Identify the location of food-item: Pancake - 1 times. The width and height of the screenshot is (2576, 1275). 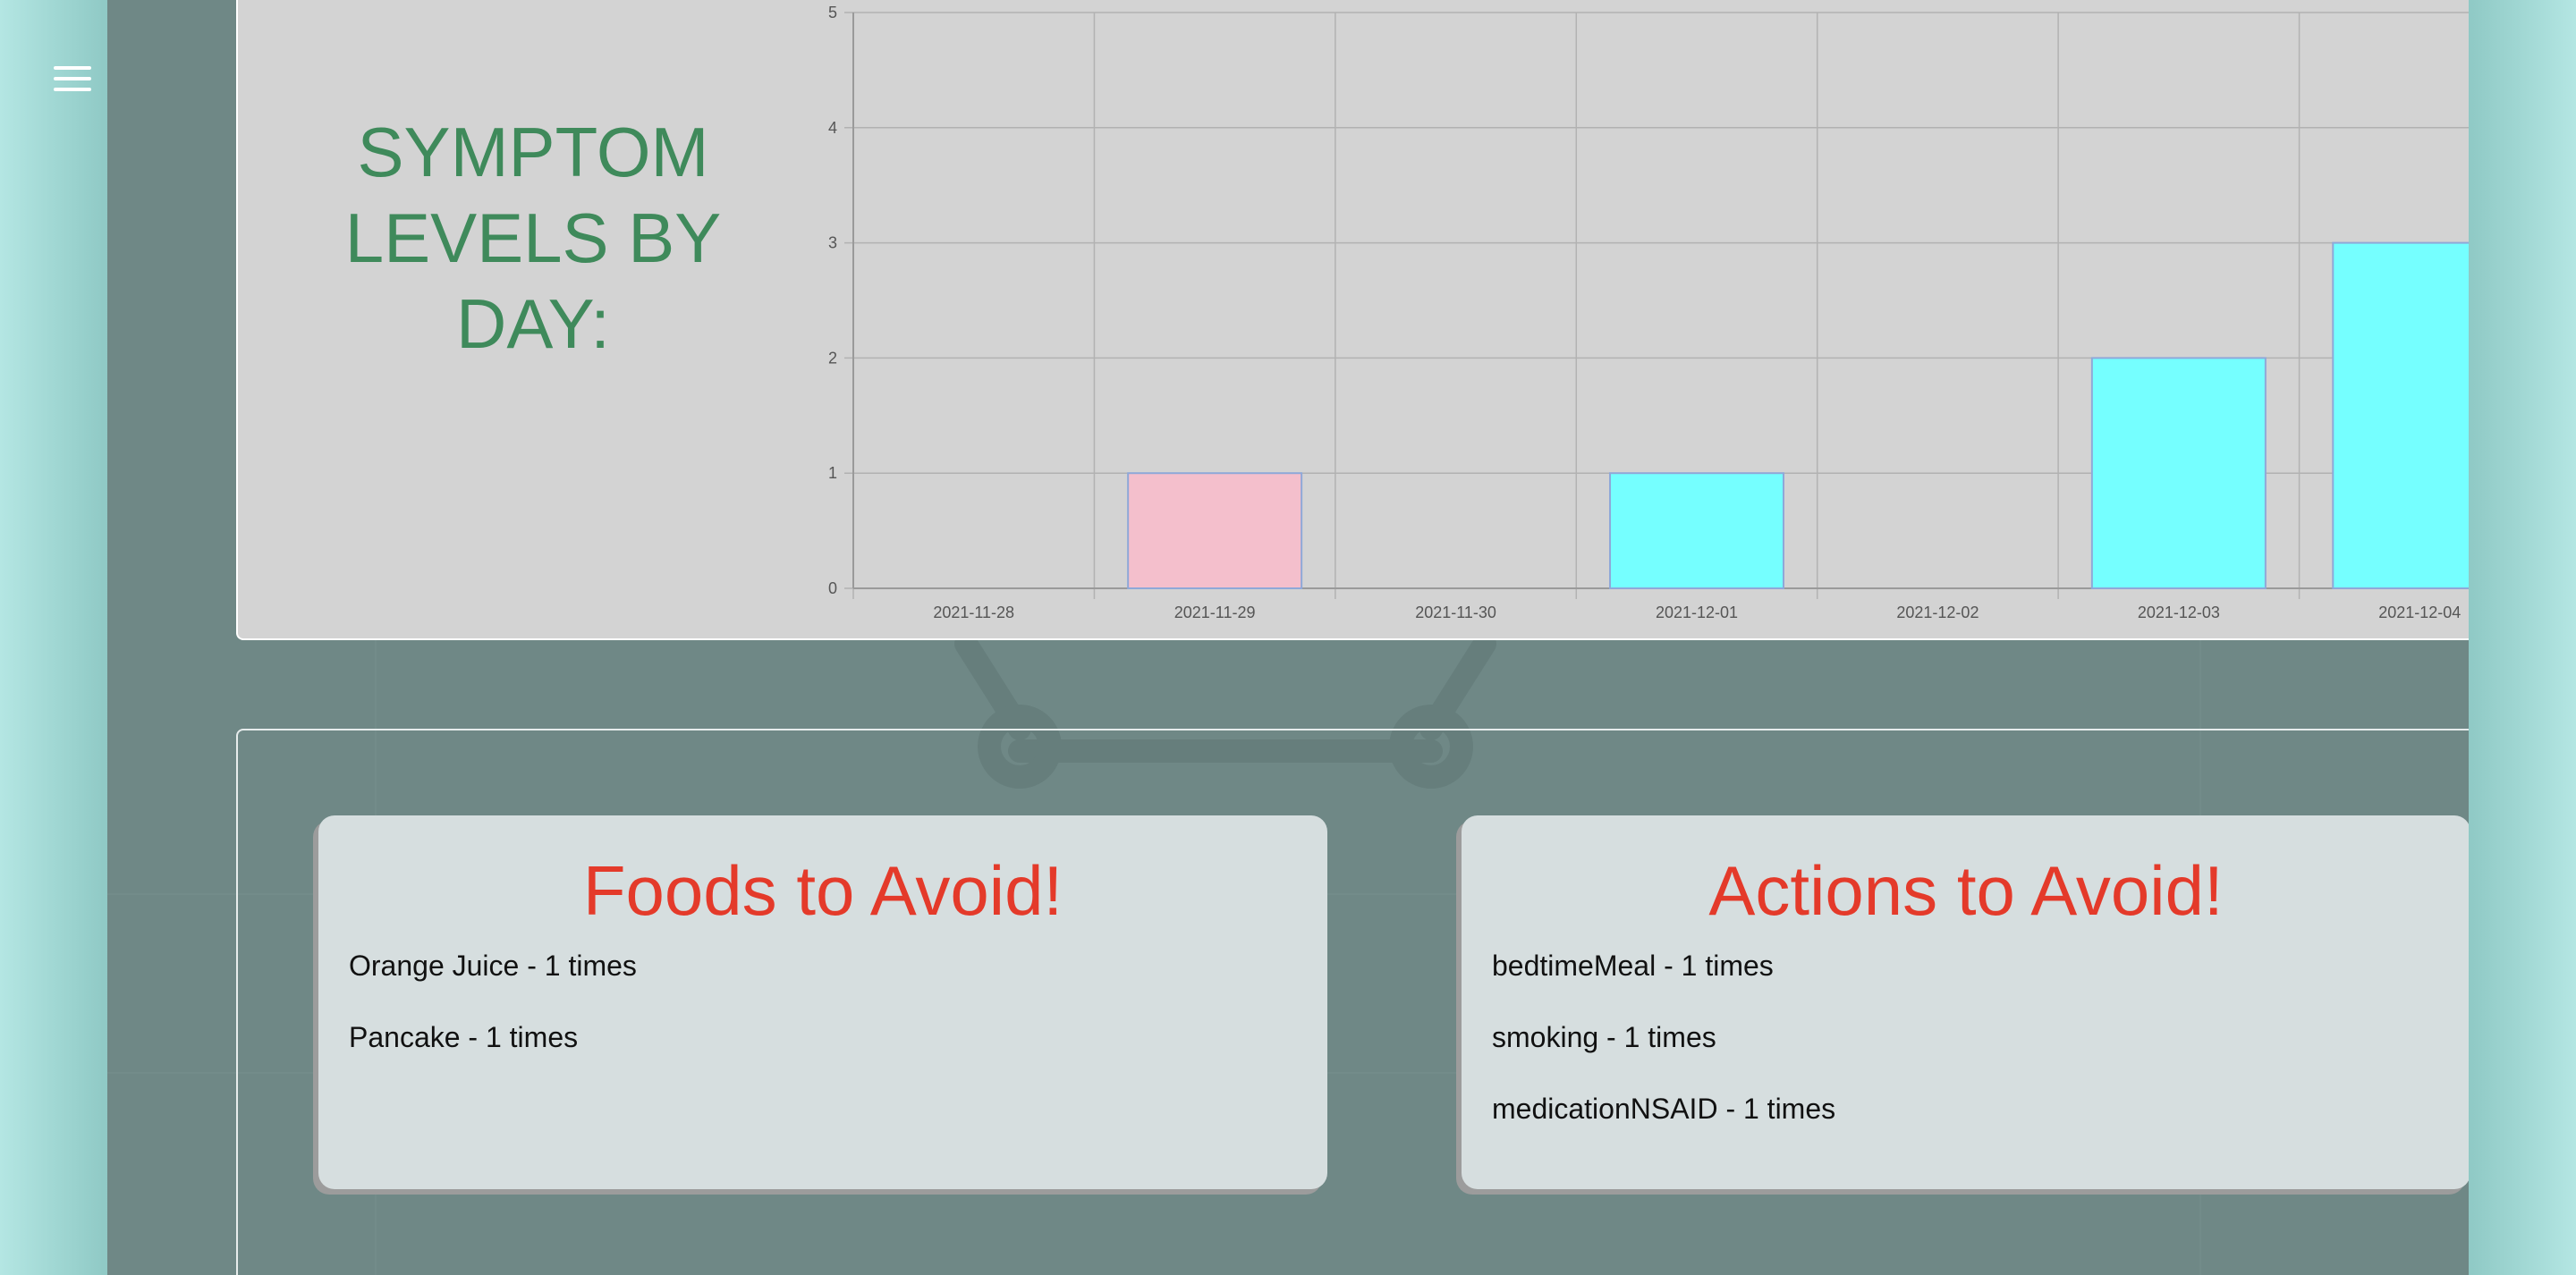
(464, 1037).